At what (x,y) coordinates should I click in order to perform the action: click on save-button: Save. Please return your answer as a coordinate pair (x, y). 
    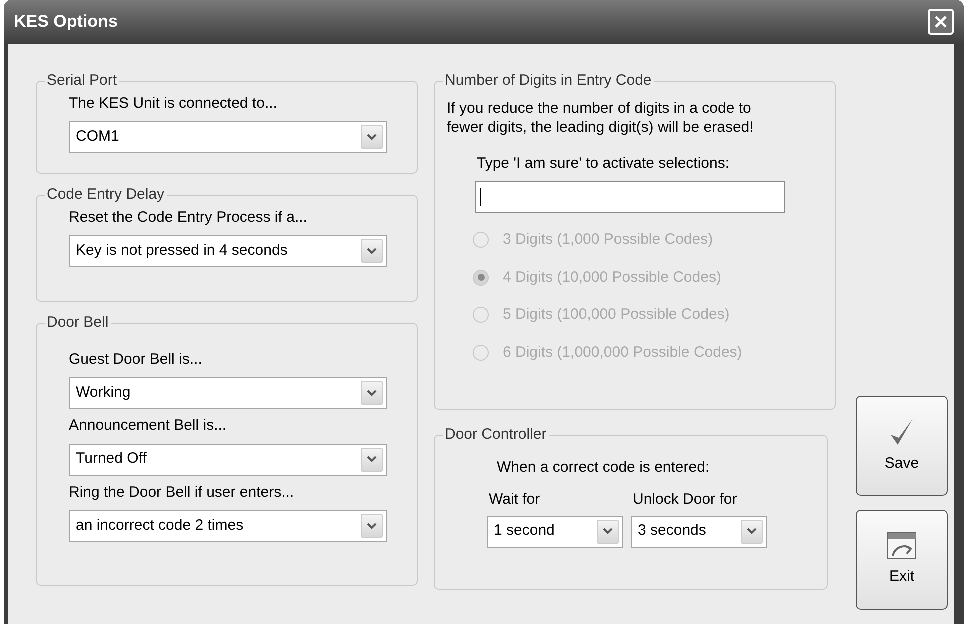
    Looking at the image, I should click on (902, 446).